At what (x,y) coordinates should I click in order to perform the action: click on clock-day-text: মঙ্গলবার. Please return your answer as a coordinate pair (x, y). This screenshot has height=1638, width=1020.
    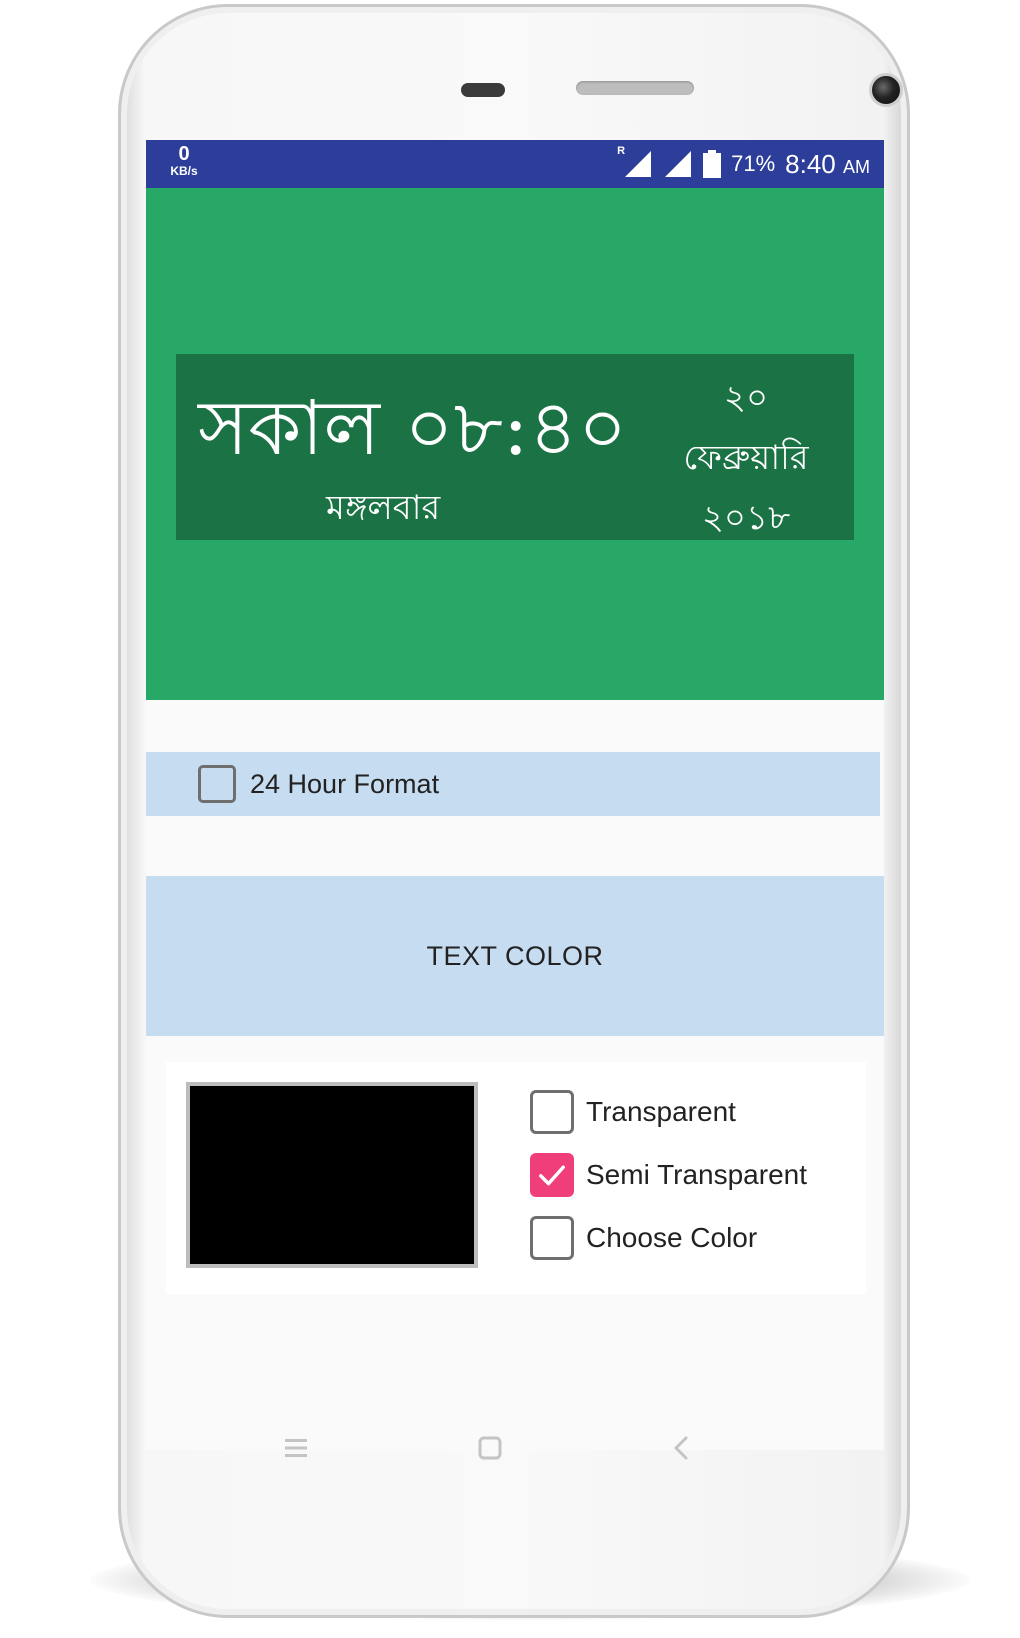
    Looking at the image, I should click on (383, 508).